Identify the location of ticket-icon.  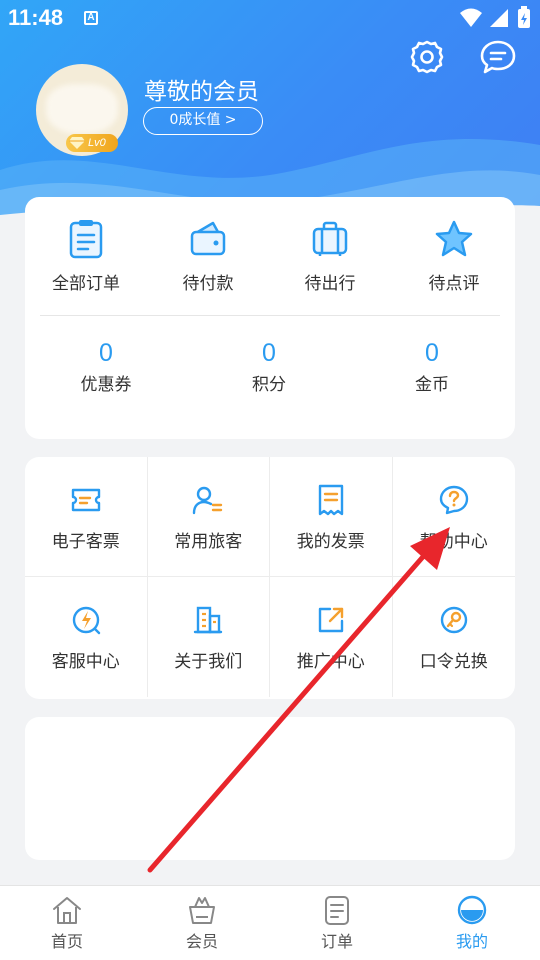
(85, 500).